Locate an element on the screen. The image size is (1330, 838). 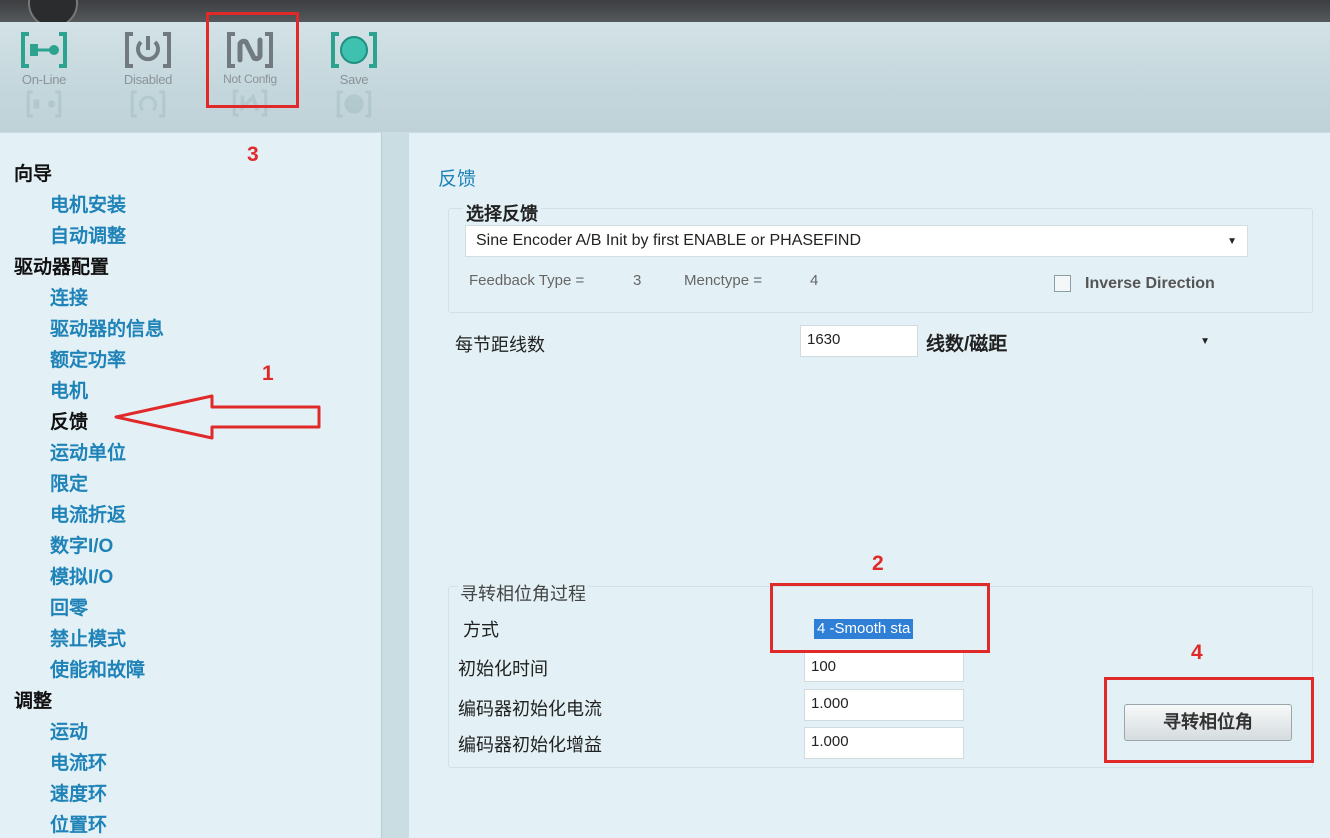
online-reflection is located at coordinates (44, 104).